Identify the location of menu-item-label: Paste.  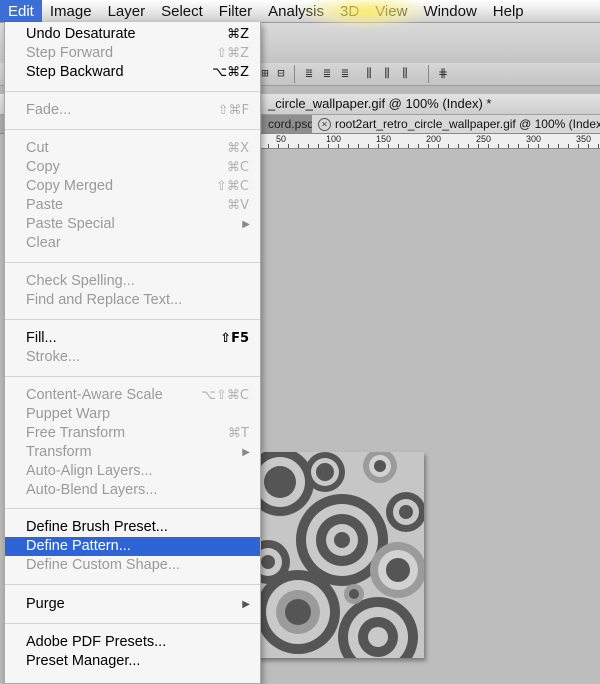
(45, 205).